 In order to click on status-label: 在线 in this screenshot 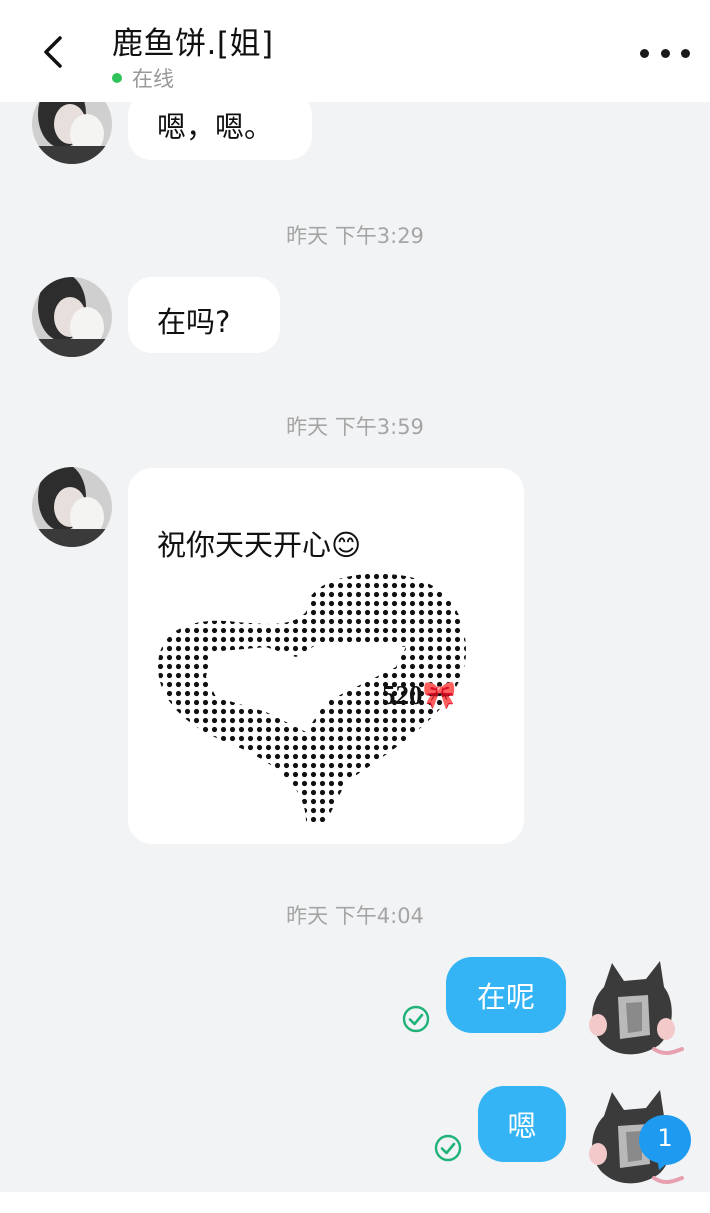, I will do `click(153, 79)`.